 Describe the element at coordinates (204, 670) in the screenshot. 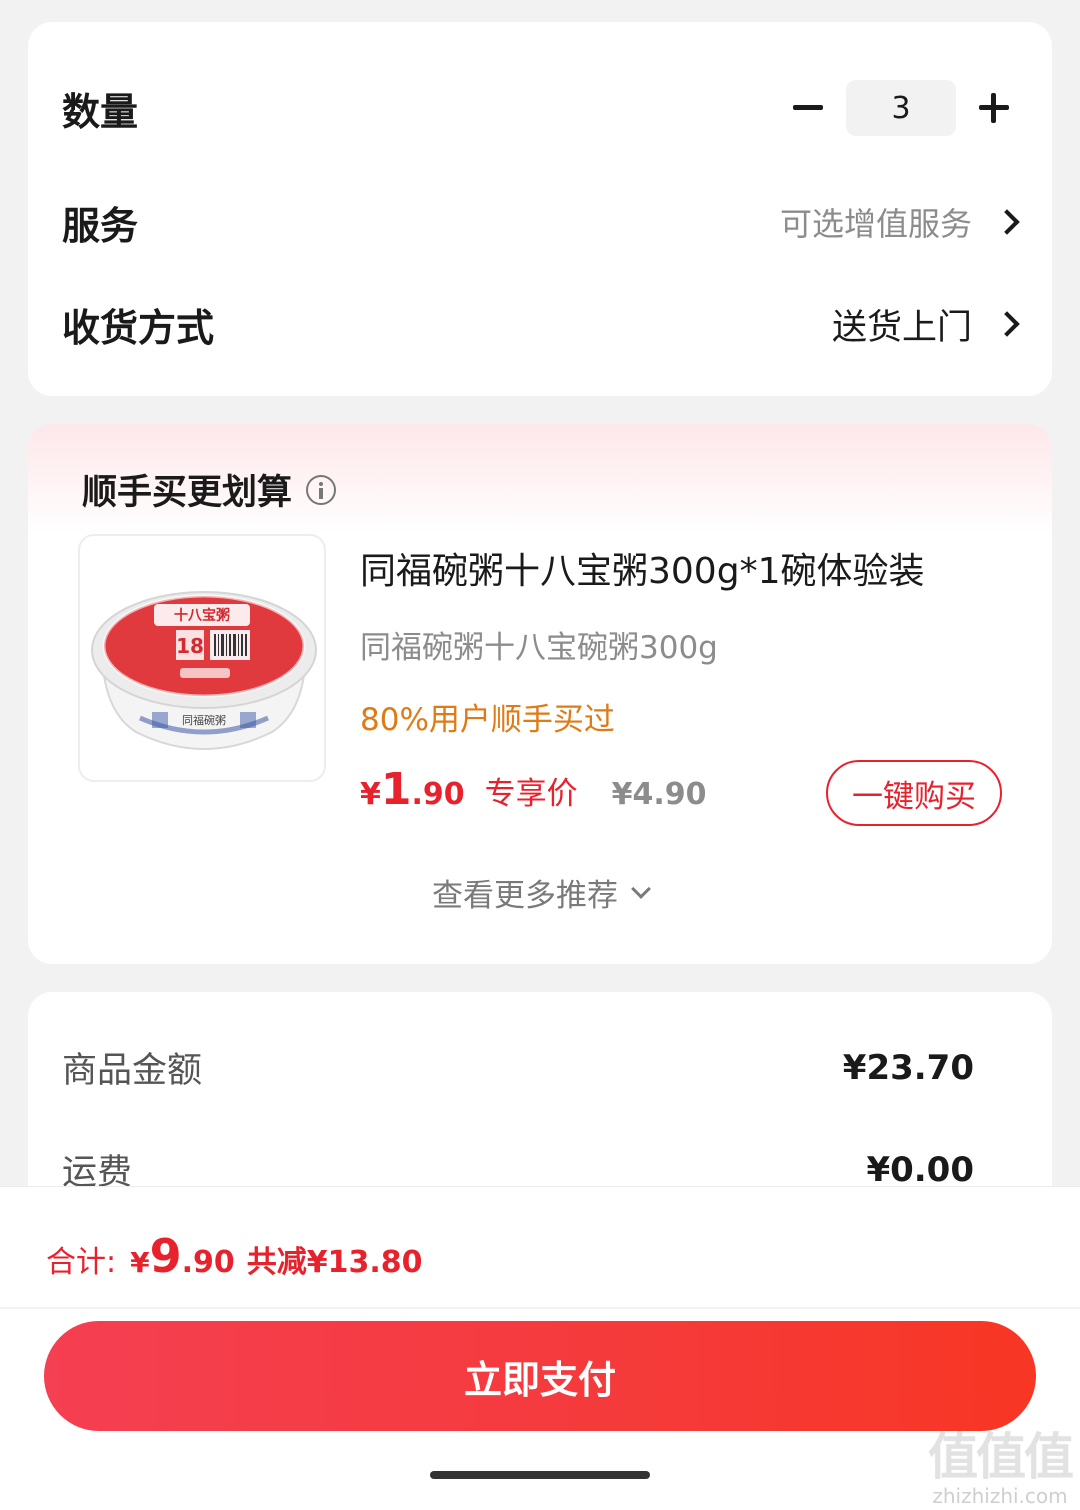

I see `porridge-bowl-image: 同福碗粥 十八宝粥 18` at that location.